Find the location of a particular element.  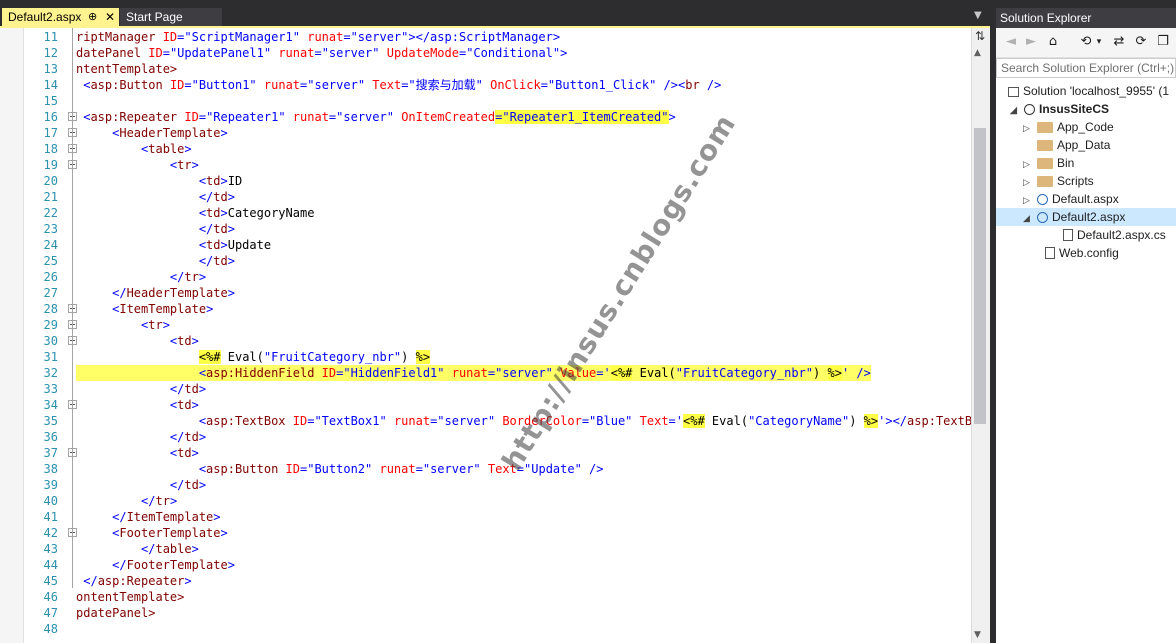

scroll-down-icon: ▼ is located at coordinates (977, 635).